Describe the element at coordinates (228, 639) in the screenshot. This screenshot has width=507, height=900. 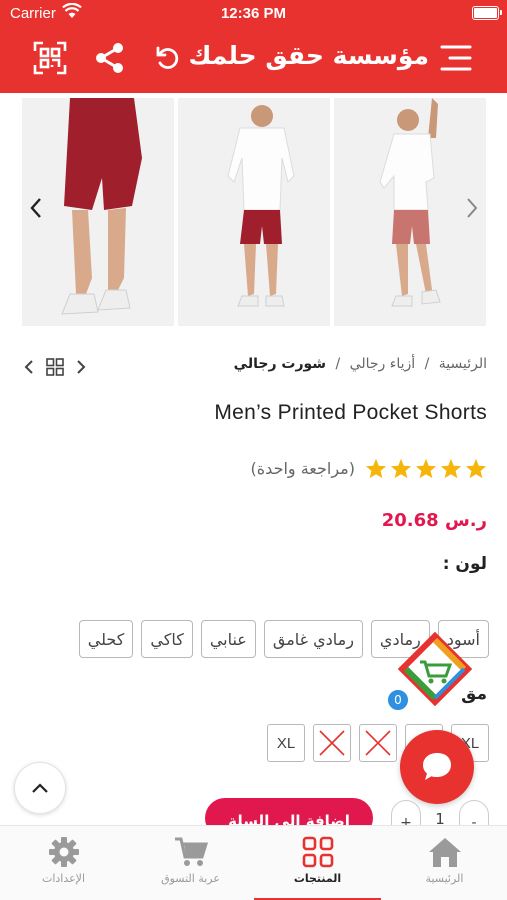
I see `color-option: عنابي` at that location.